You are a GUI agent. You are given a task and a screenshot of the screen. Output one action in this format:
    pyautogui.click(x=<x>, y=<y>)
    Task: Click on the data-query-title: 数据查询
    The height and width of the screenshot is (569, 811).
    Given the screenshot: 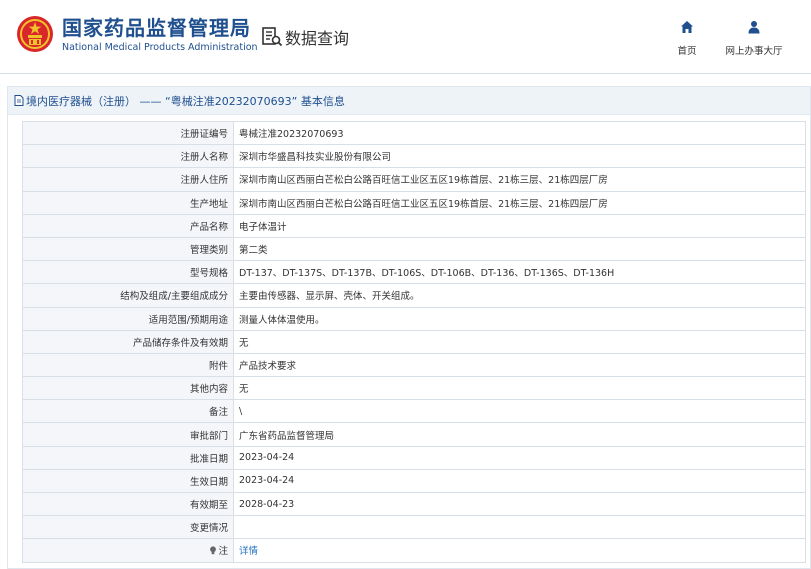 What is the action you would take?
    pyautogui.click(x=305, y=37)
    